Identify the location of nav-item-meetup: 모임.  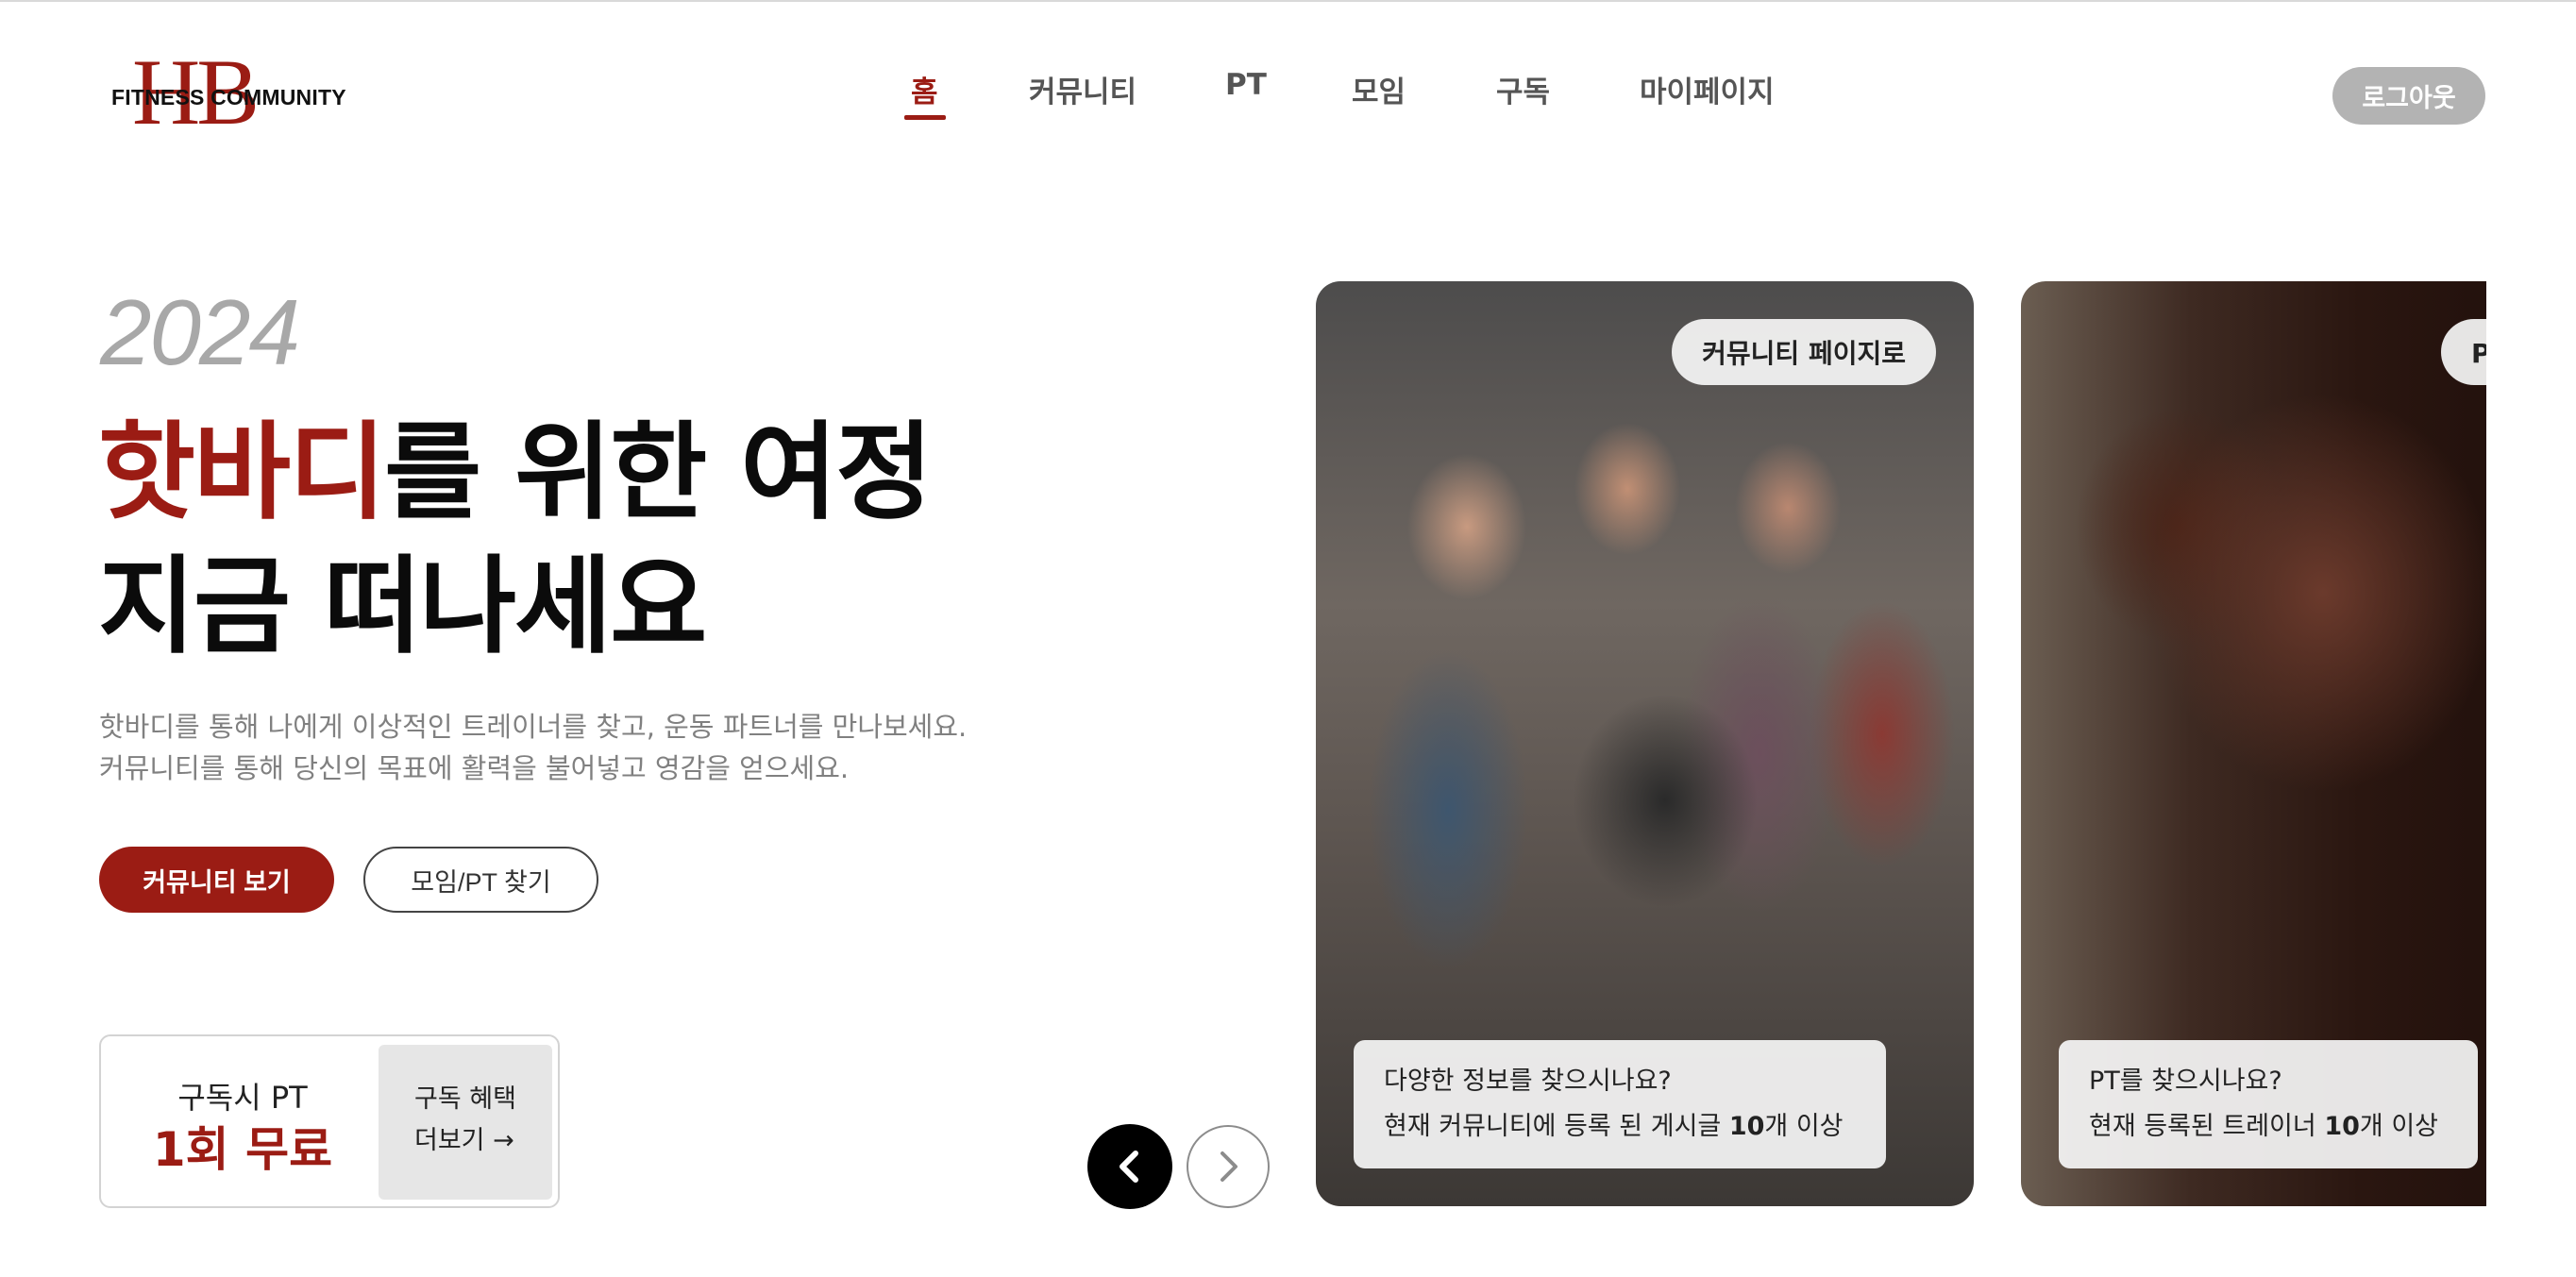
(1379, 89).